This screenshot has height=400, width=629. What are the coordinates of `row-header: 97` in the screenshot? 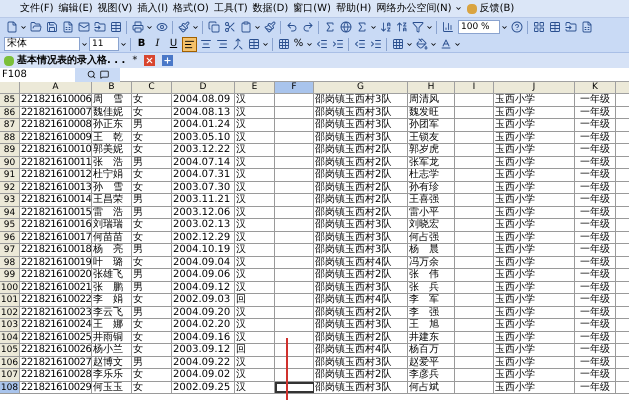 It's located at (10, 250).